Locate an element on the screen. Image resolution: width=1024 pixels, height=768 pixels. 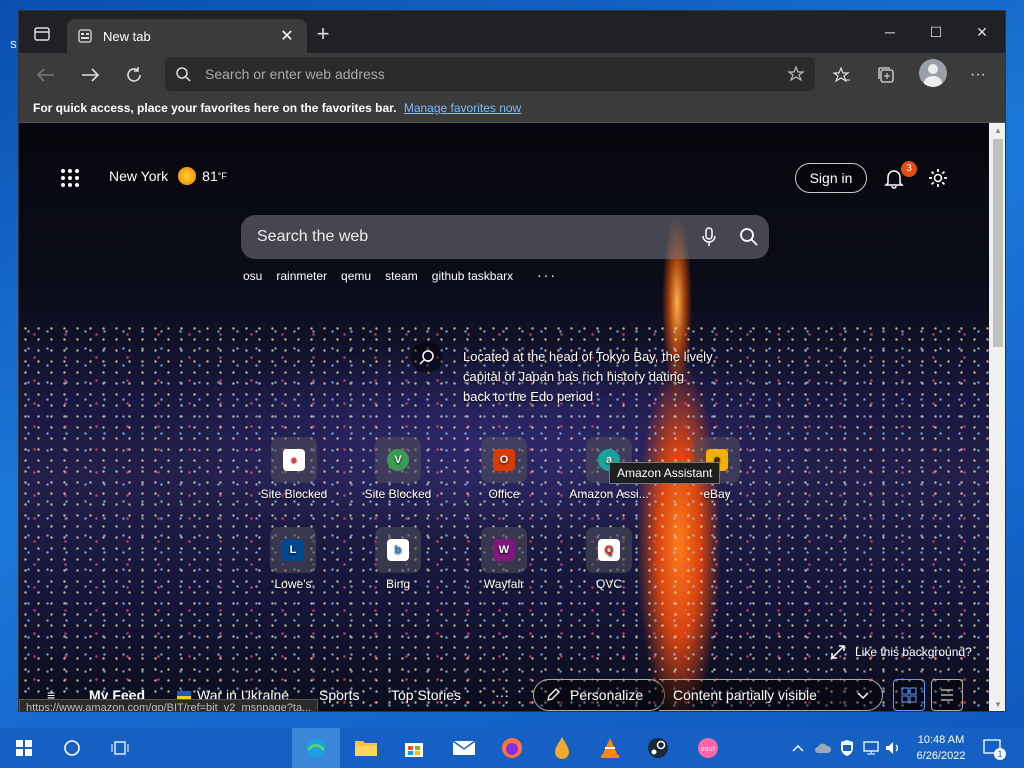
firefox-button is located at coordinates (512, 748).